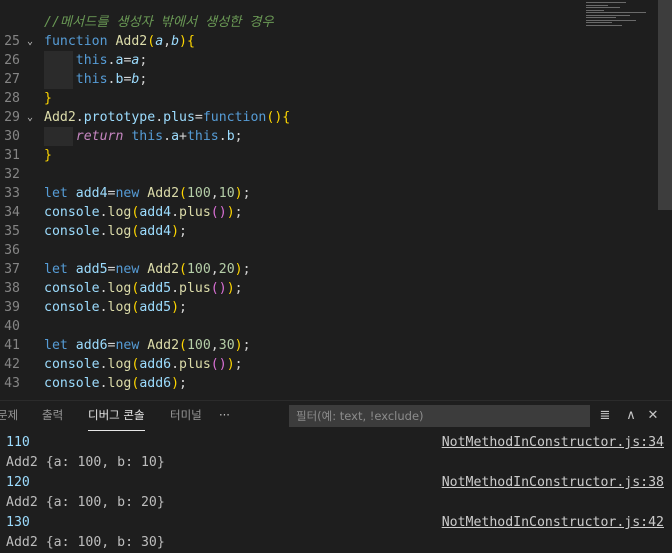  What do you see at coordinates (60, 117) in the screenshot?
I see `code-token: Add2` at bounding box center [60, 117].